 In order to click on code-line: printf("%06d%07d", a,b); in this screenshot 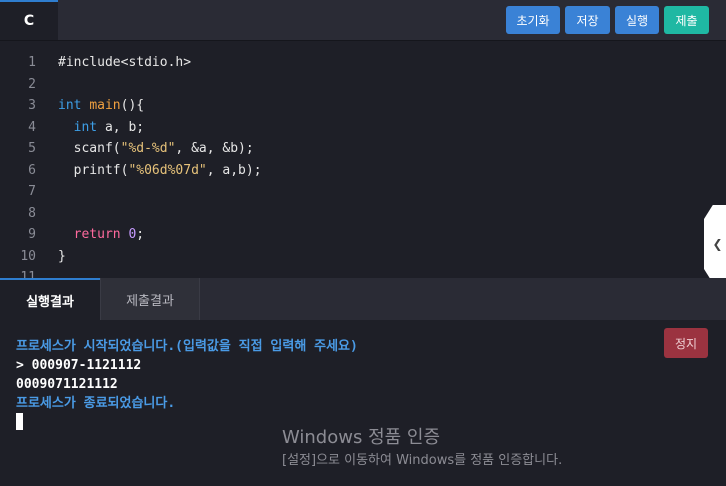, I will do `click(160, 170)`.